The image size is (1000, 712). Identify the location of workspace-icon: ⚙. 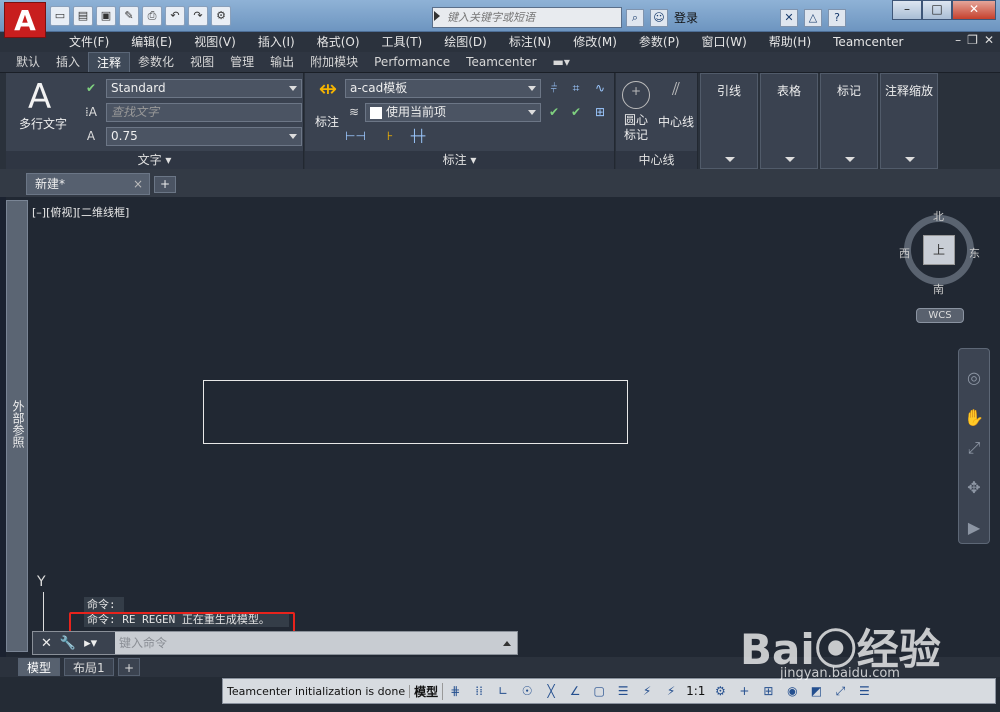
(221, 16).